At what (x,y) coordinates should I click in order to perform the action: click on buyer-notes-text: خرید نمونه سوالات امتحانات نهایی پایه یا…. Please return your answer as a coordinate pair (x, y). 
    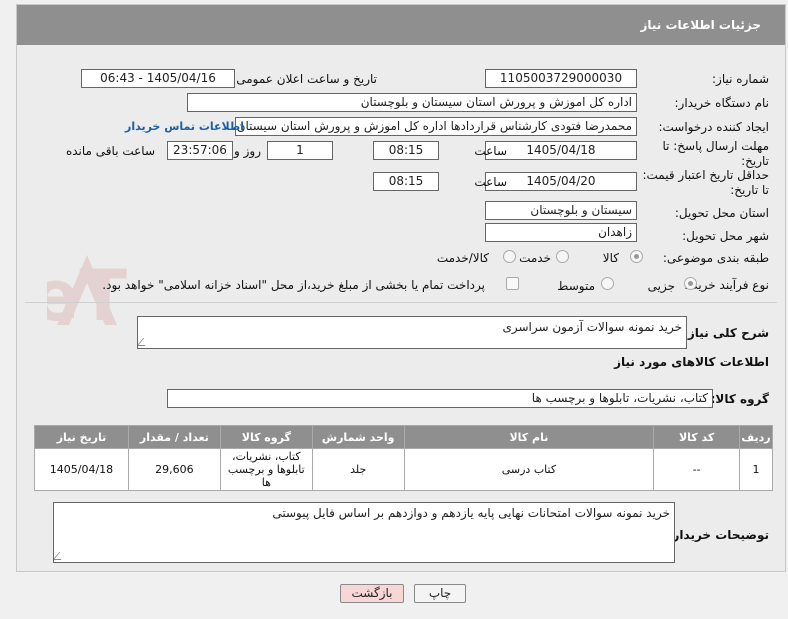
    Looking at the image, I should click on (471, 513).